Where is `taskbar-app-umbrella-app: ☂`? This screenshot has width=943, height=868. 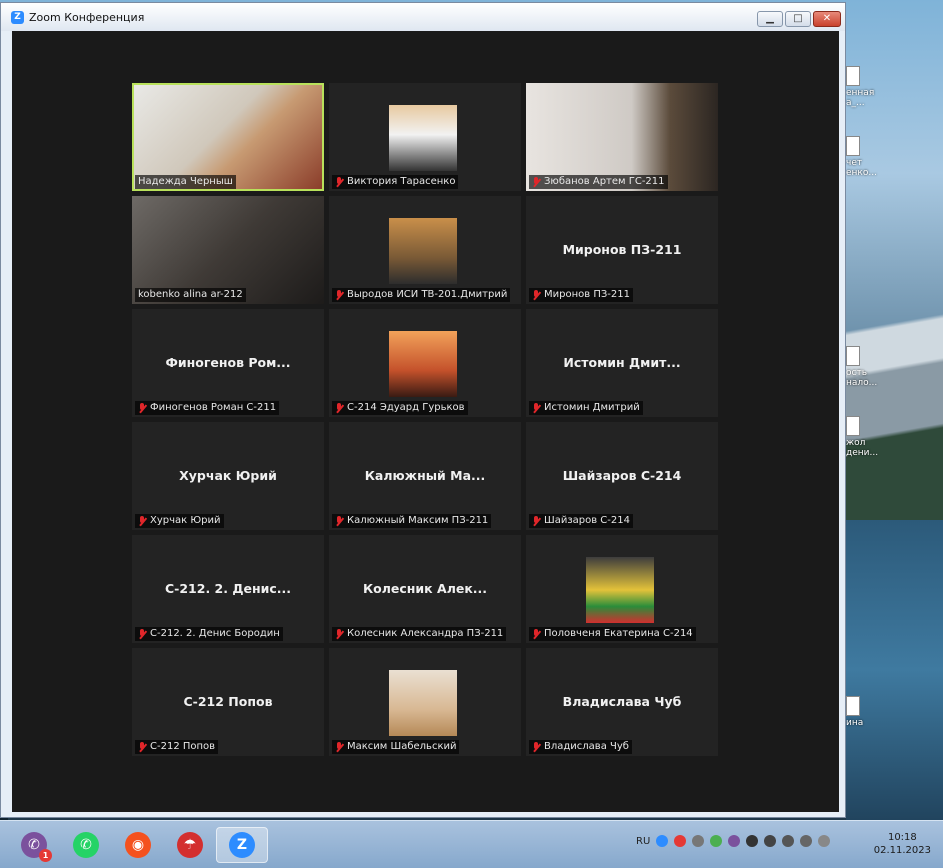 taskbar-app-umbrella-app: ☂ is located at coordinates (190, 845).